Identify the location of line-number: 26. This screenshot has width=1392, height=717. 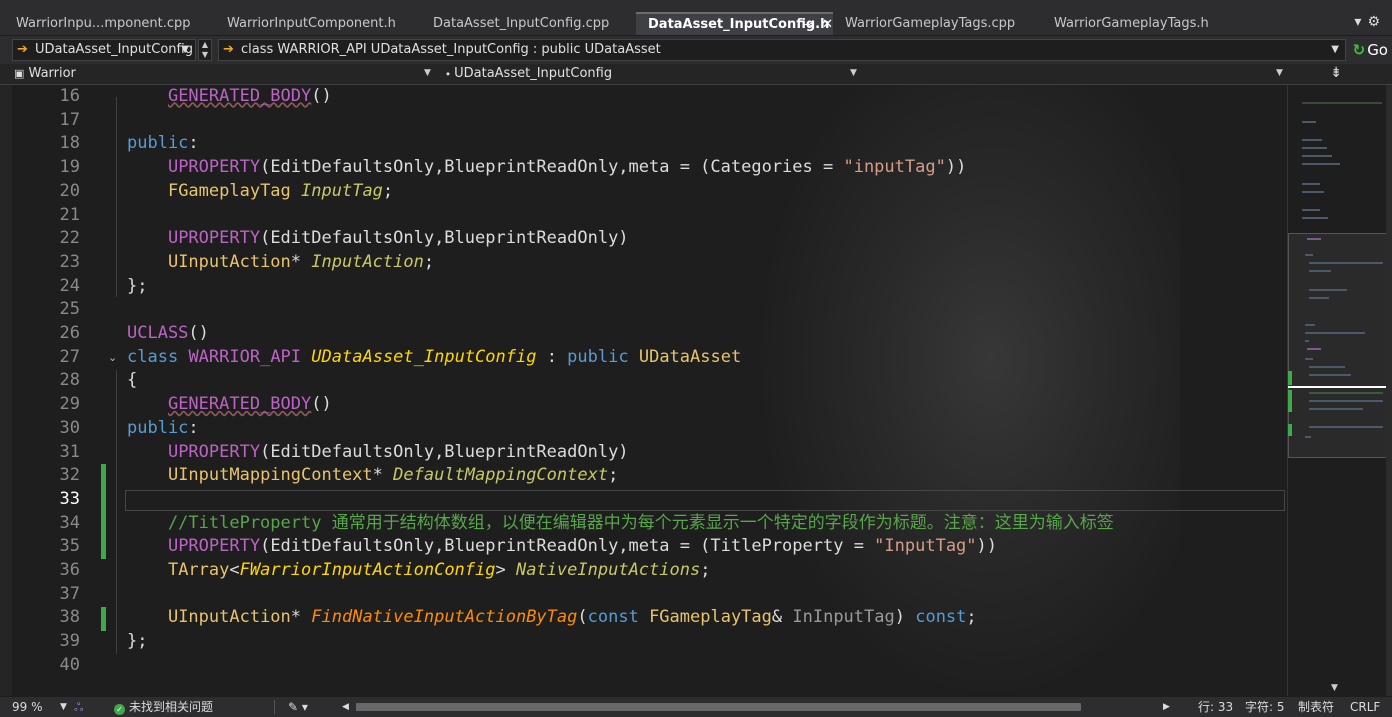
(69, 333).